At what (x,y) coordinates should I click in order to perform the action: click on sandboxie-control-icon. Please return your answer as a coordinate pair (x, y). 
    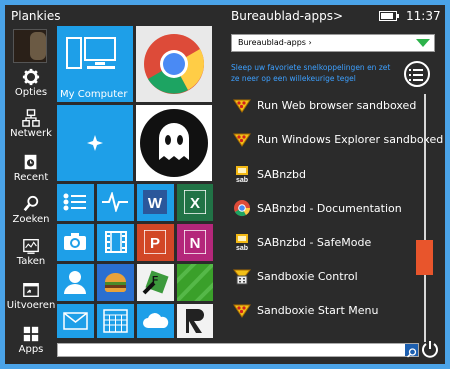
    Looking at the image, I should click on (242, 277).